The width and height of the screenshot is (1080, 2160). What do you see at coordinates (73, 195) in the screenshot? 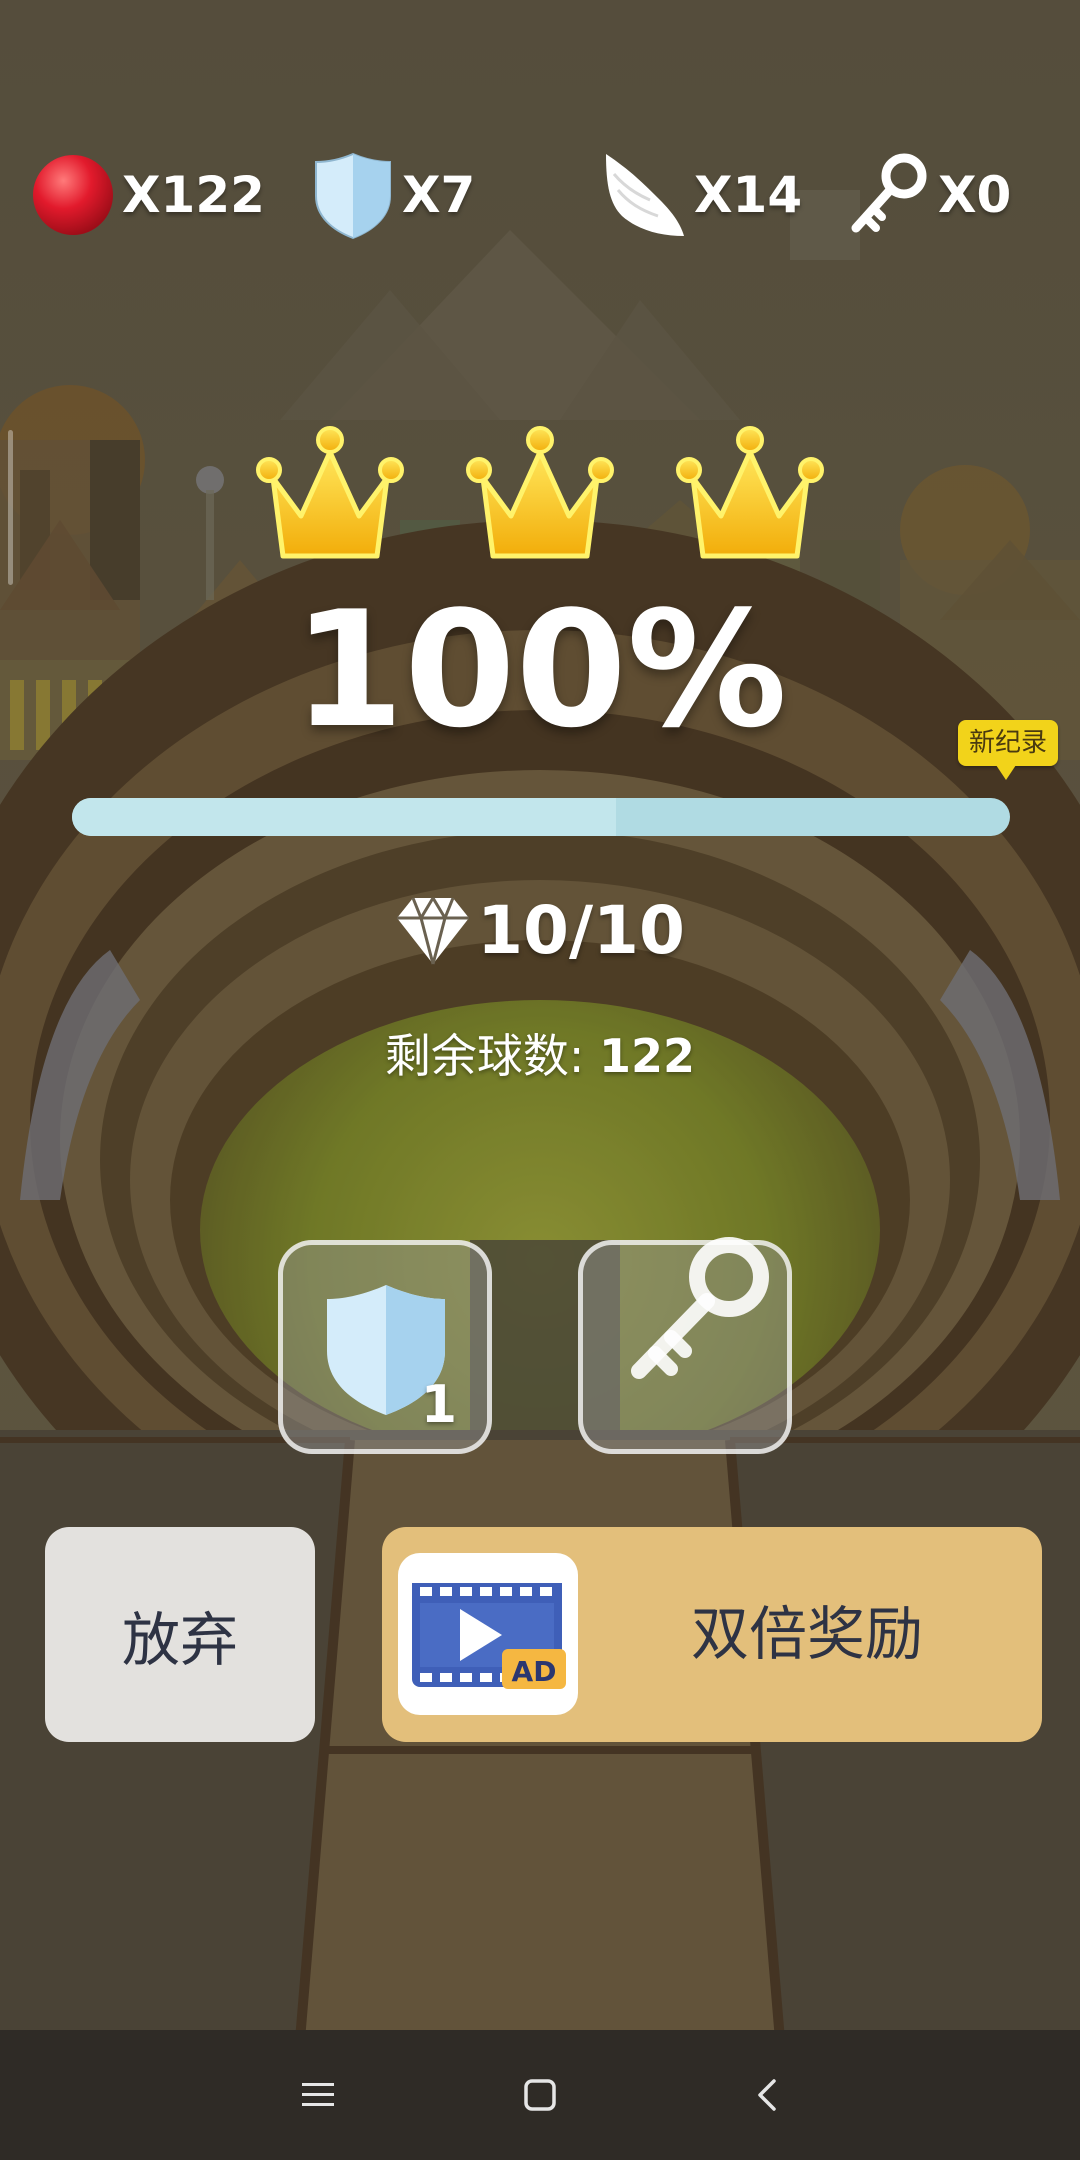
I see `red-ball-icon` at bounding box center [73, 195].